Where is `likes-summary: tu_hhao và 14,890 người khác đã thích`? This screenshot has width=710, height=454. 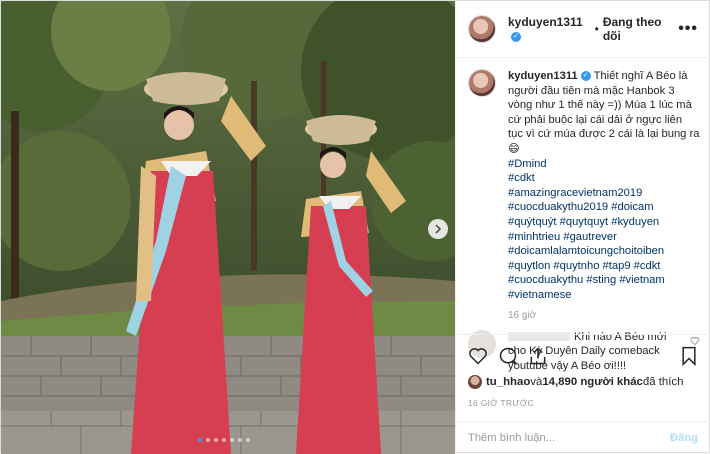 likes-summary: tu_hhao và 14,890 người khác đã thích is located at coordinates (583, 382).